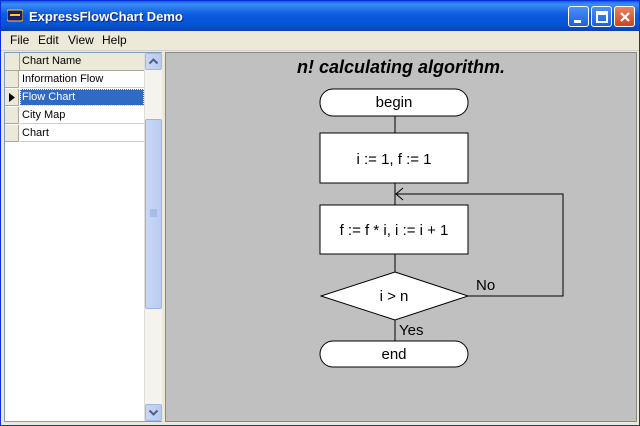 This screenshot has width=640, height=426. I want to click on grid-header: Chart Name, so click(74, 62).